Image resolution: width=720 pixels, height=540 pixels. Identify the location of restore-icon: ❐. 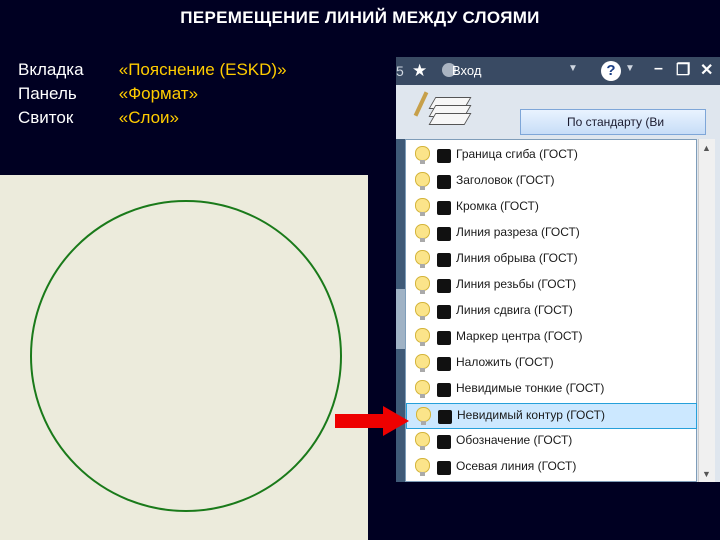
(683, 70).